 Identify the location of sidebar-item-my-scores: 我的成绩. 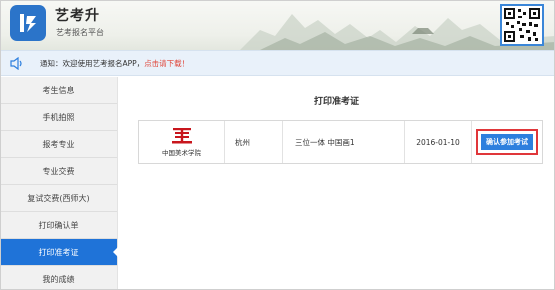
(58, 278).